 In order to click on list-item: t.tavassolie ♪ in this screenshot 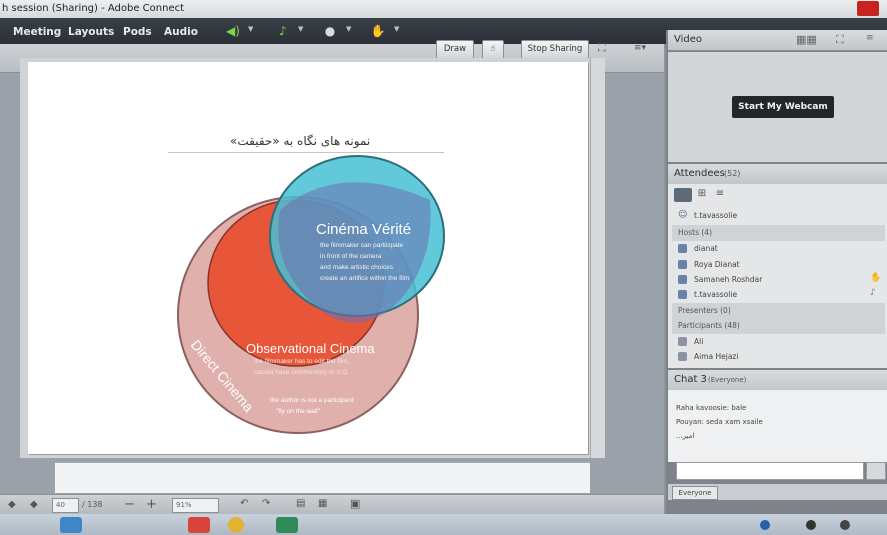, I will do `click(778, 295)`.